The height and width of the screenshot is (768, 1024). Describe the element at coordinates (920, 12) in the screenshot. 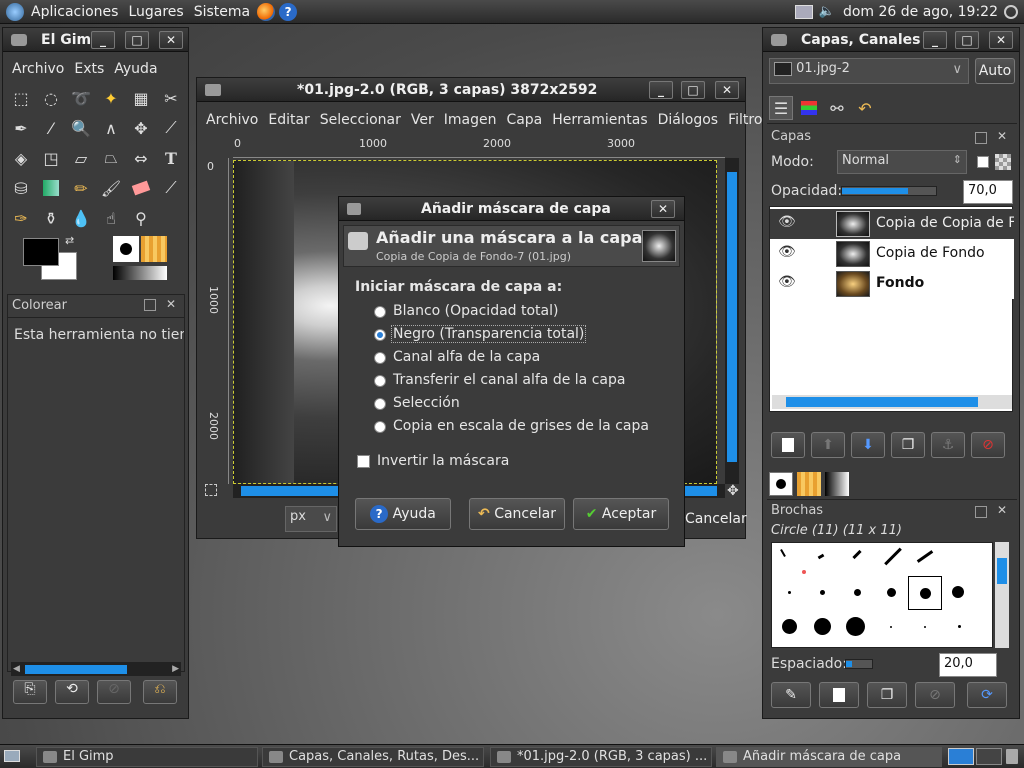

I see `clock: dom 26 de ago, 19:22` at that location.